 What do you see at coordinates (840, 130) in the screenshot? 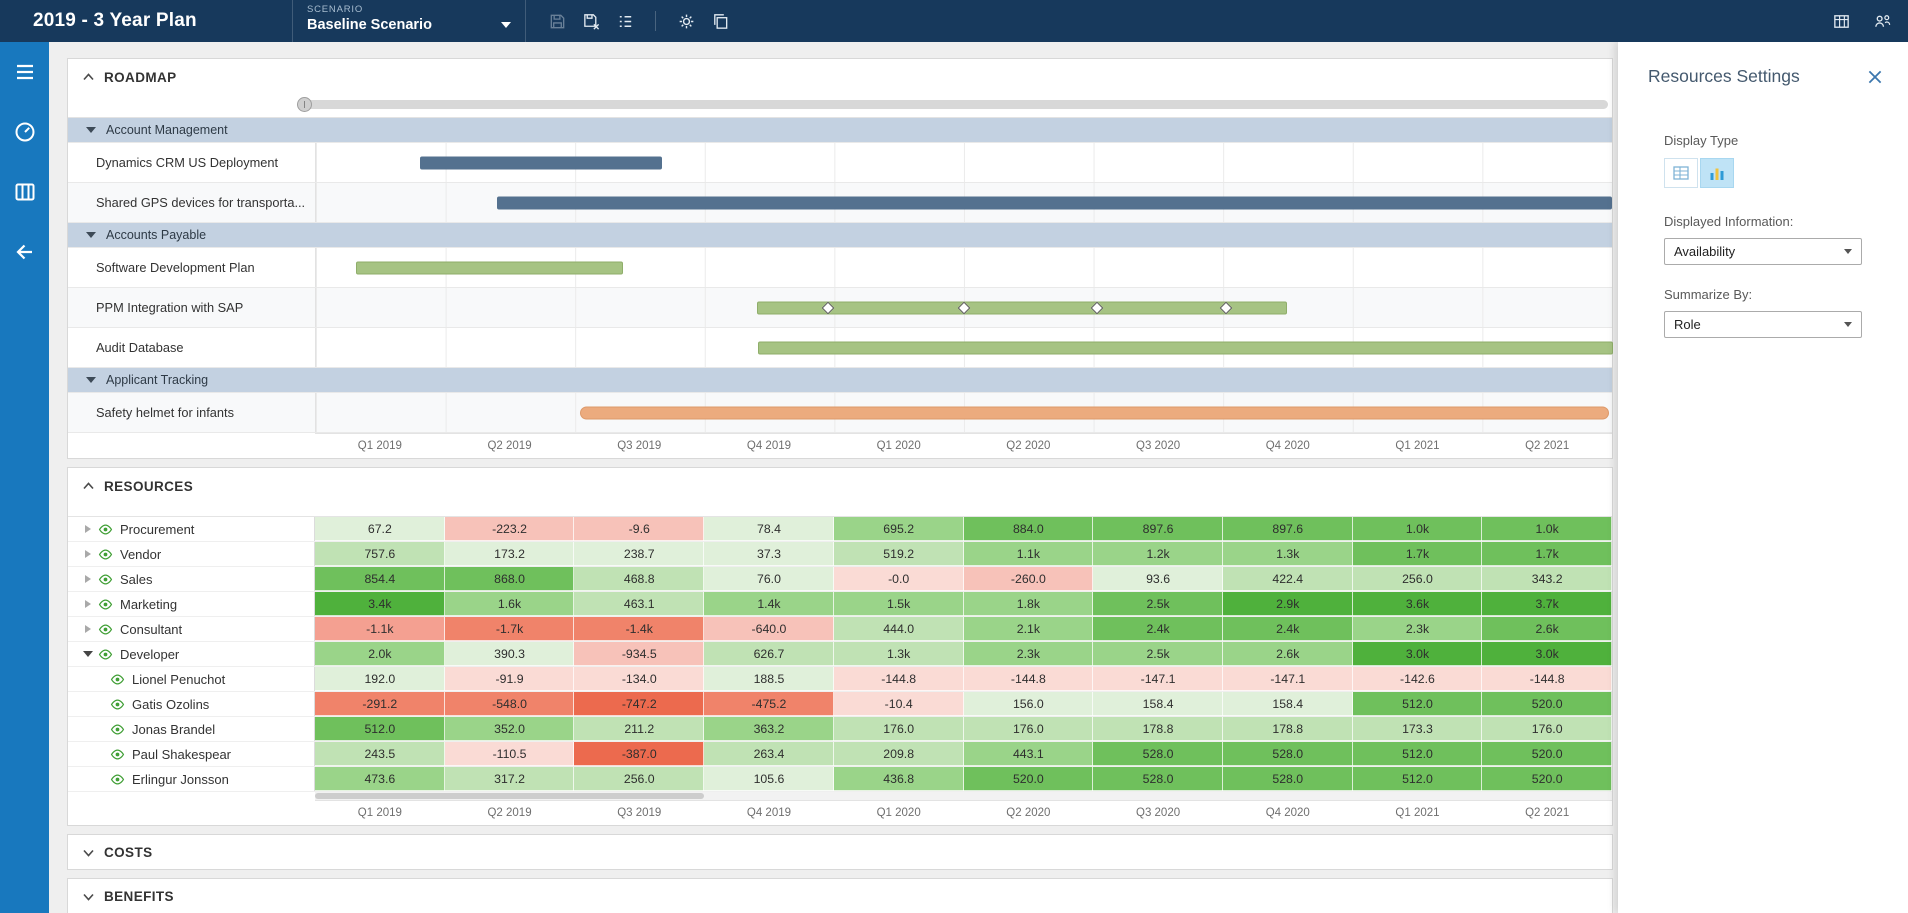
I see `gantt-group-row: Account Management` at bounding box center [840, 130].